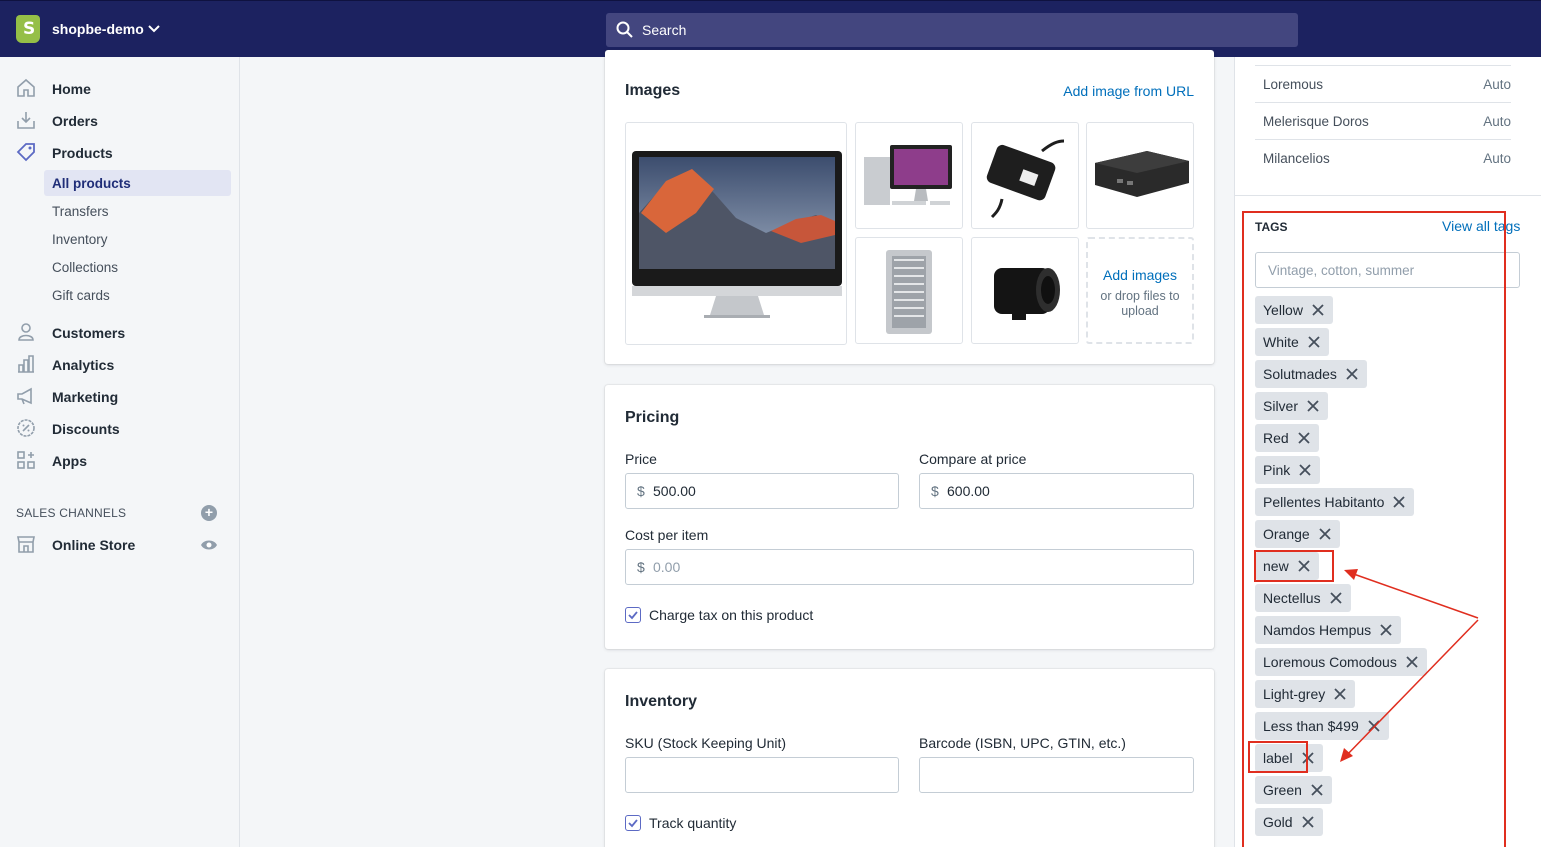  Describe the element at coordinates (26, 428) in the screenshot. I see `discount-icon` at that location.